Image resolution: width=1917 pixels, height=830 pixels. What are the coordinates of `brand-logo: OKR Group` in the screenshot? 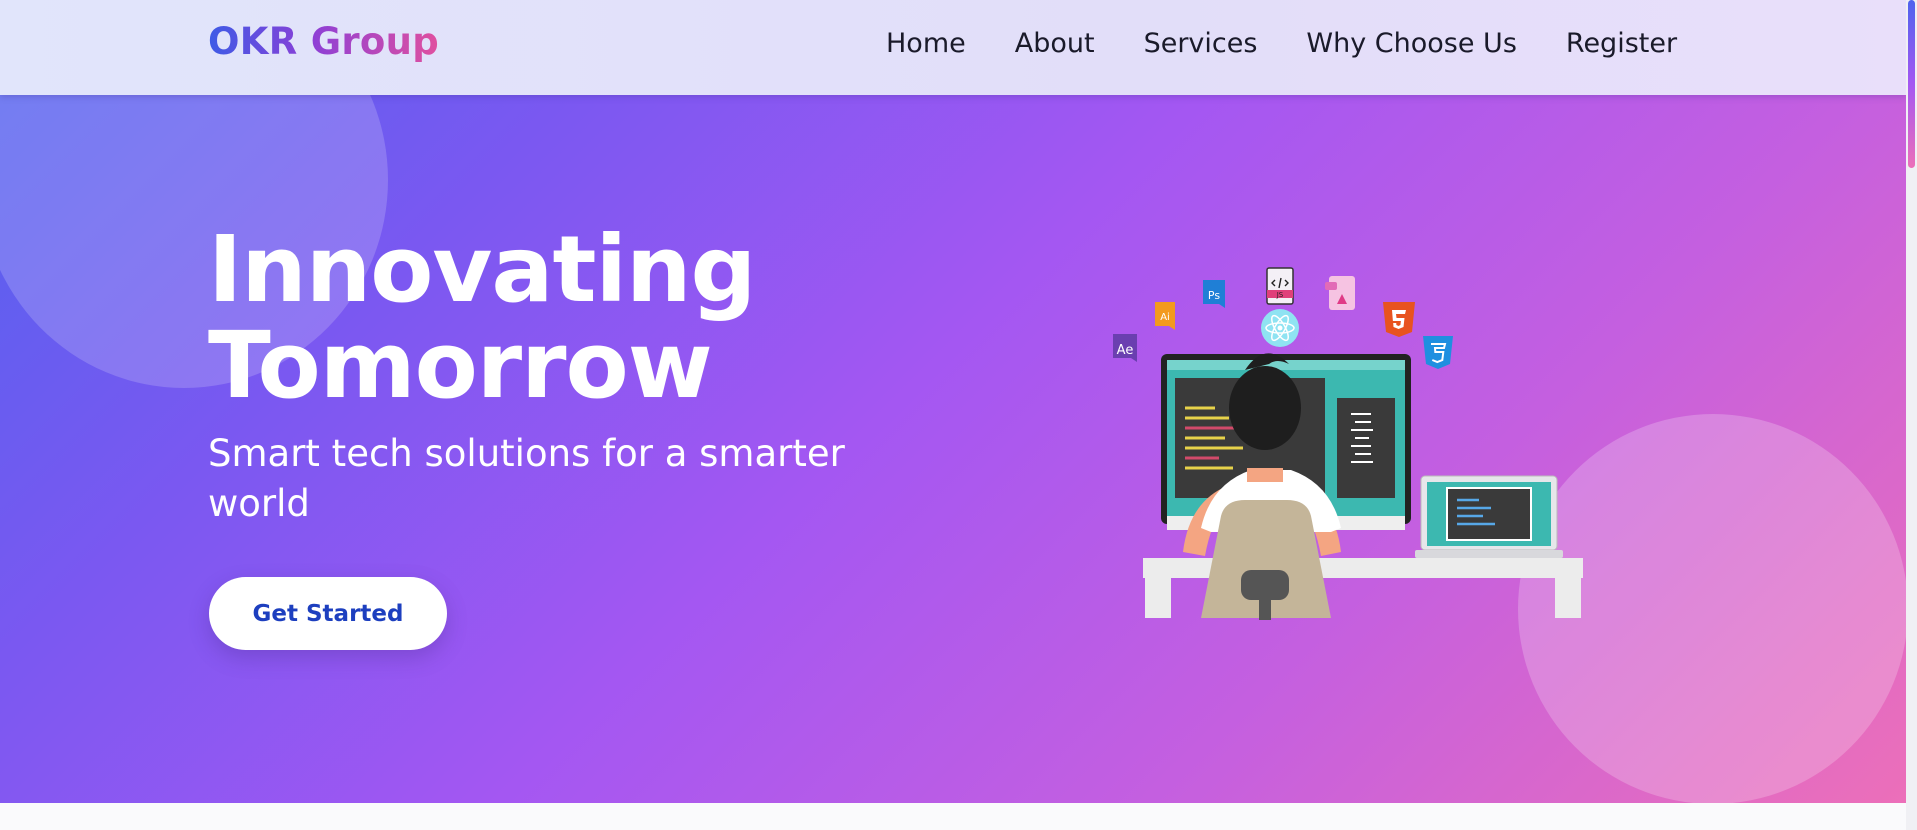 It's located at (323, 41).